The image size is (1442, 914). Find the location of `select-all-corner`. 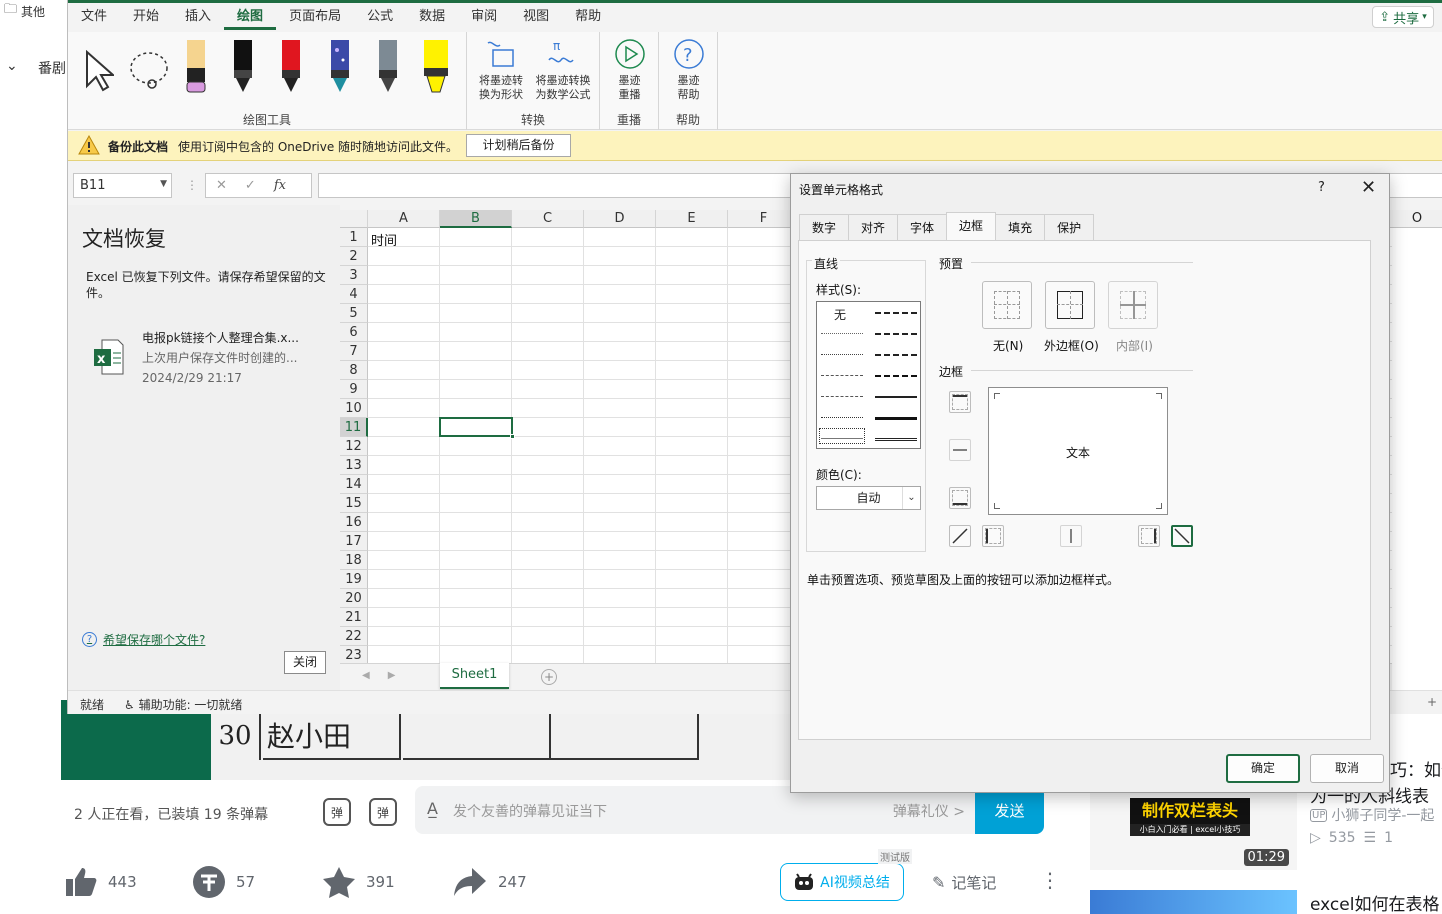

select-all-corner is located at coordinates (354, 219).